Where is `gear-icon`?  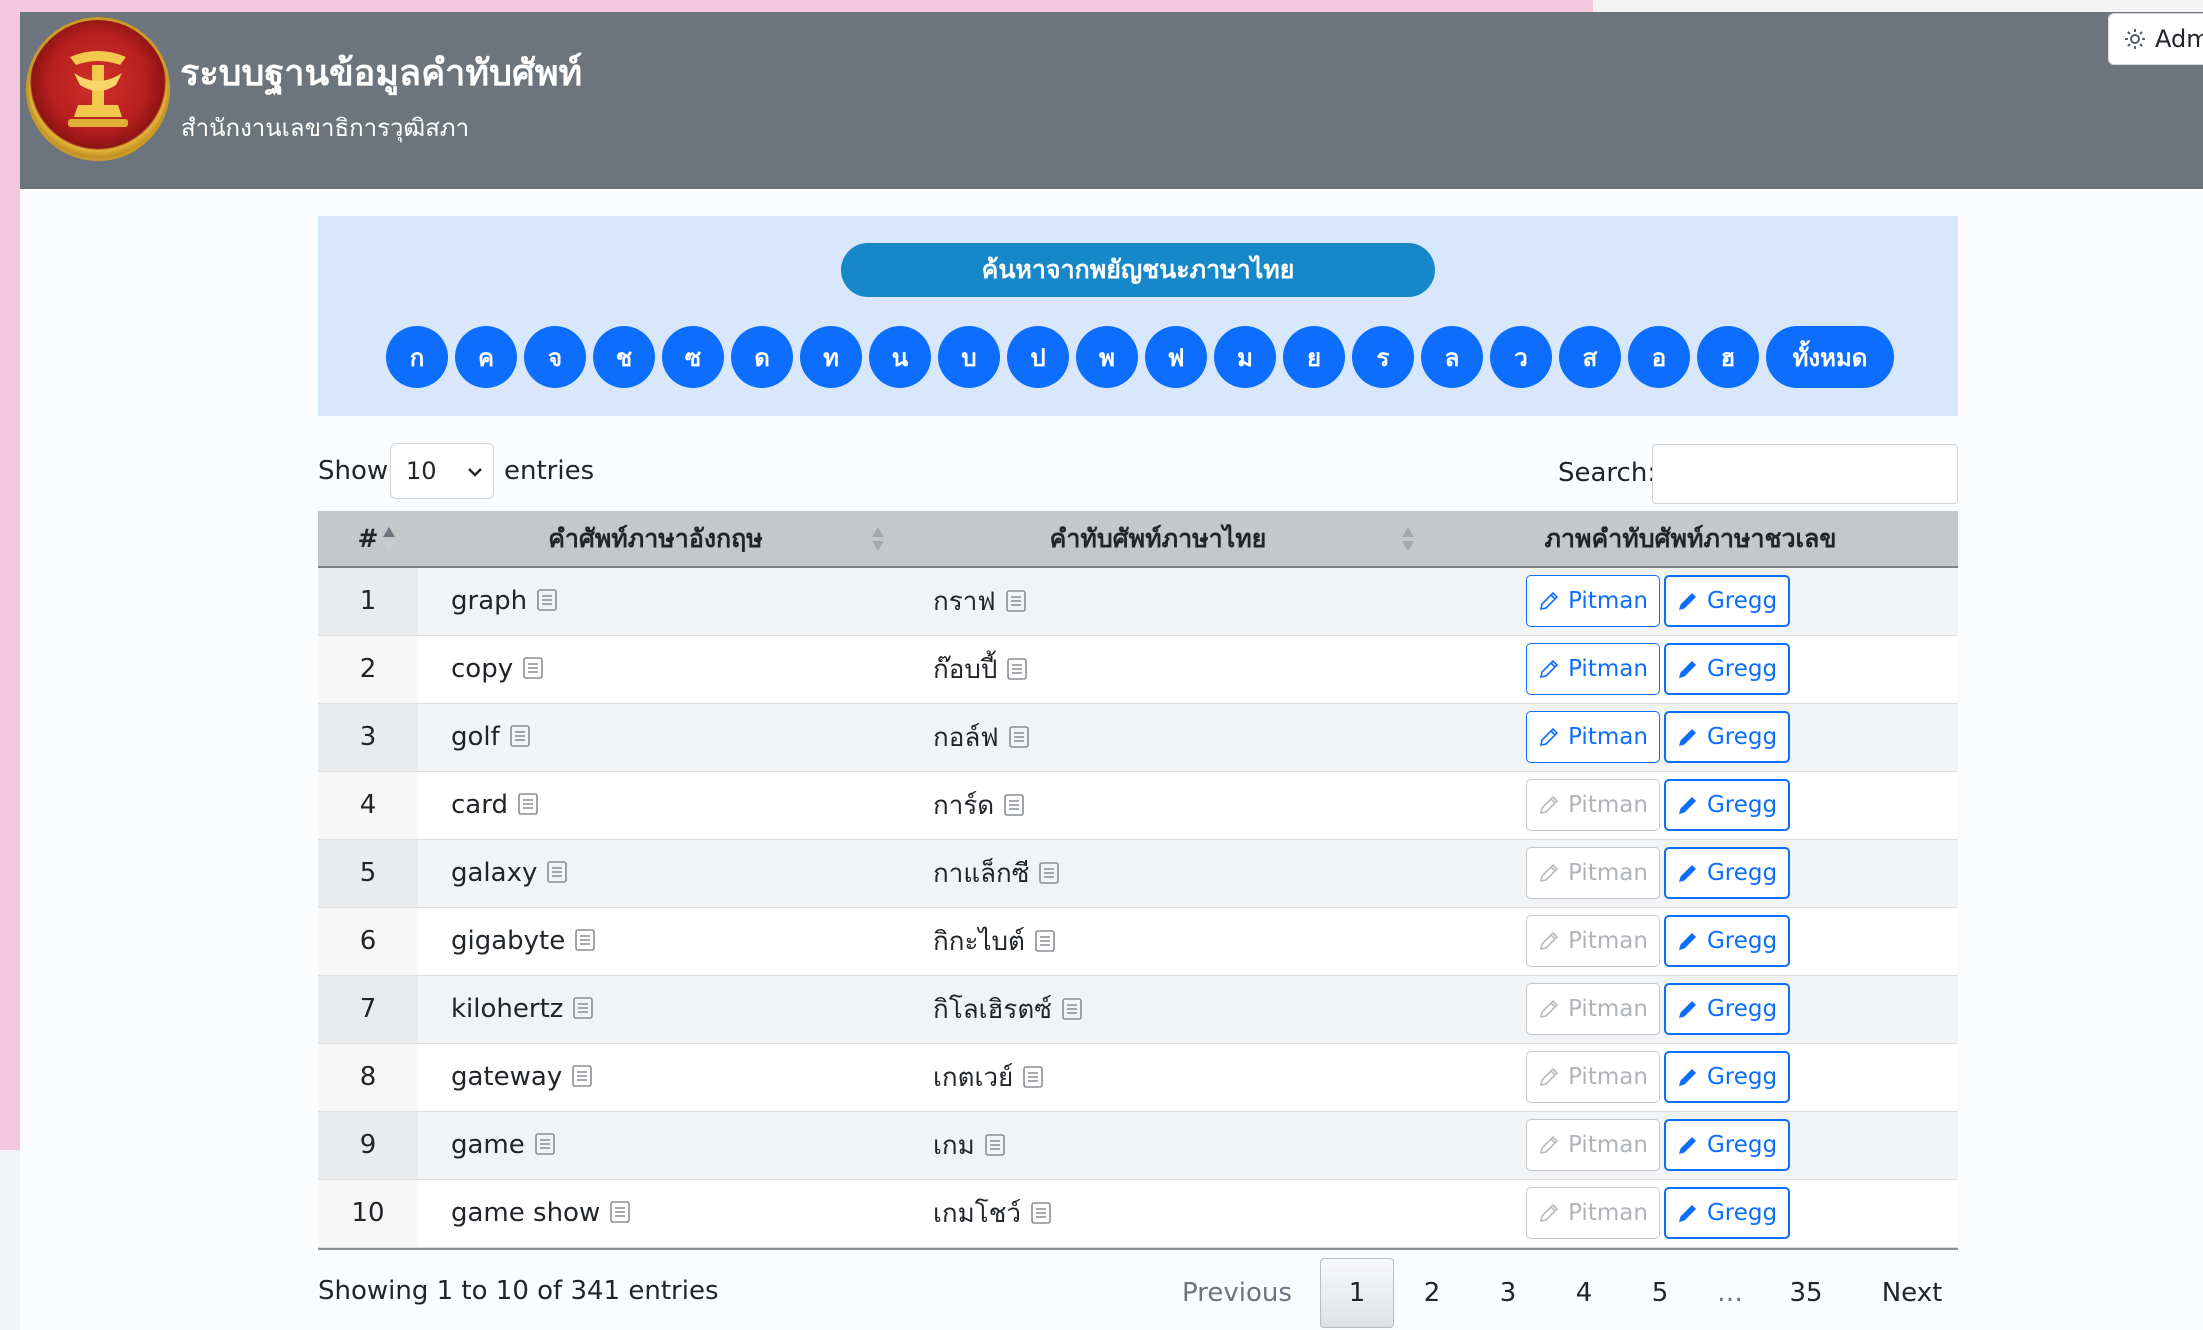
gear-icon is located at coordinates (2135, 39).